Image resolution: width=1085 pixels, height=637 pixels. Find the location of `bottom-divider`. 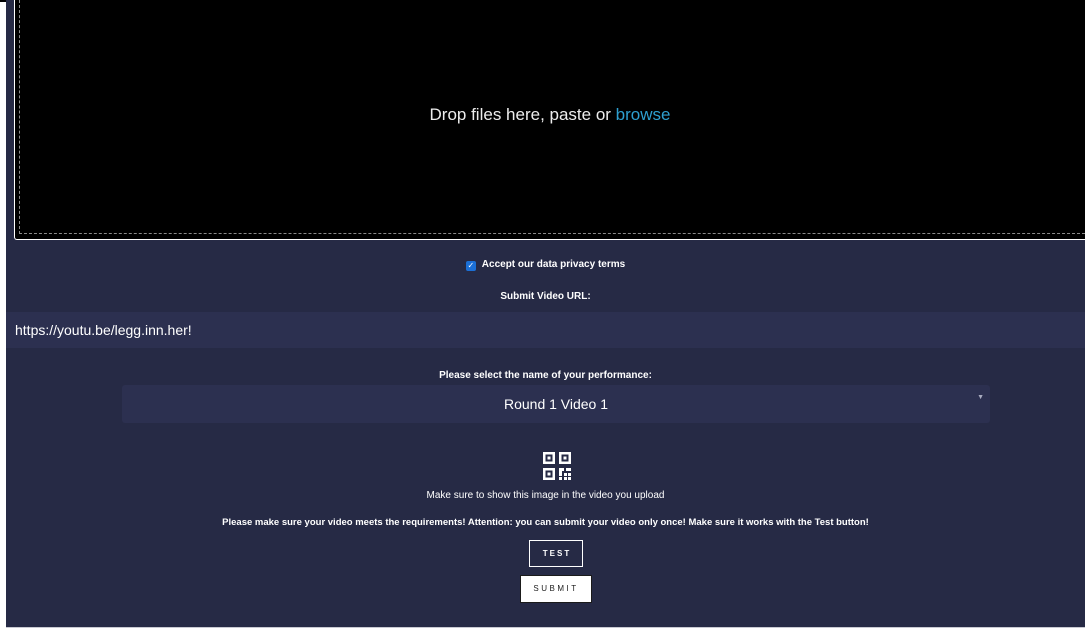

bottom-divider is located at coordinates (545, 627).